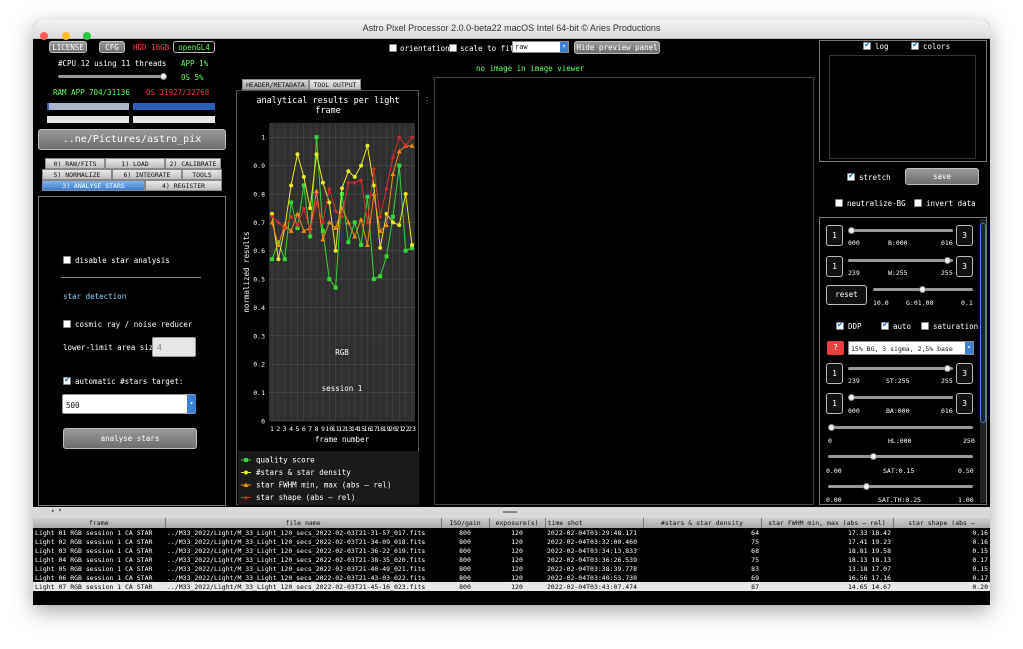 The width and height of the screenshot is (1023, 649). Describe the element at coordinates (840, 325) in the screenshot. I see `ddp-checkbox` at that location.